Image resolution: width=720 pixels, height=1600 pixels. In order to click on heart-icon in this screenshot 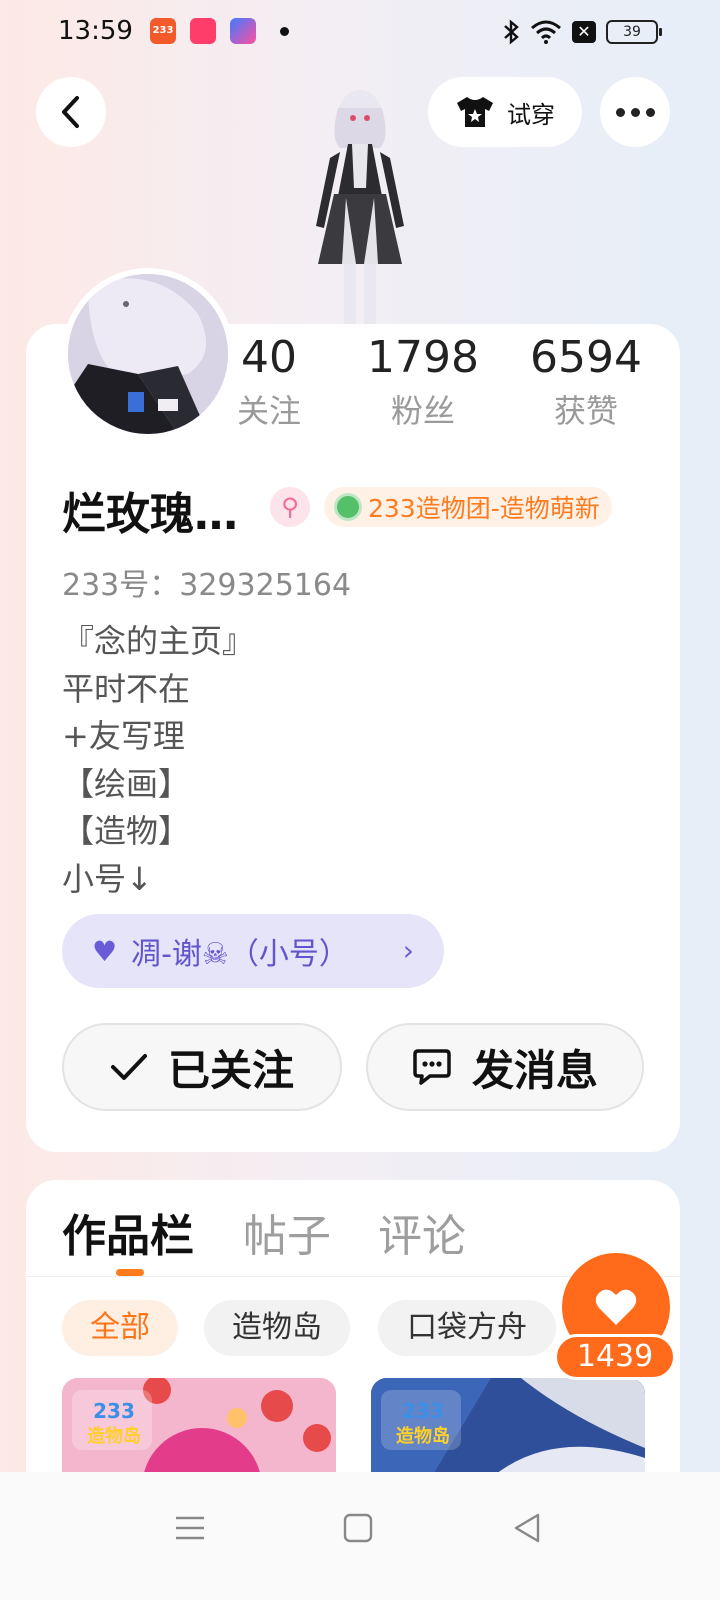, I will do `click(616, 1307)`.